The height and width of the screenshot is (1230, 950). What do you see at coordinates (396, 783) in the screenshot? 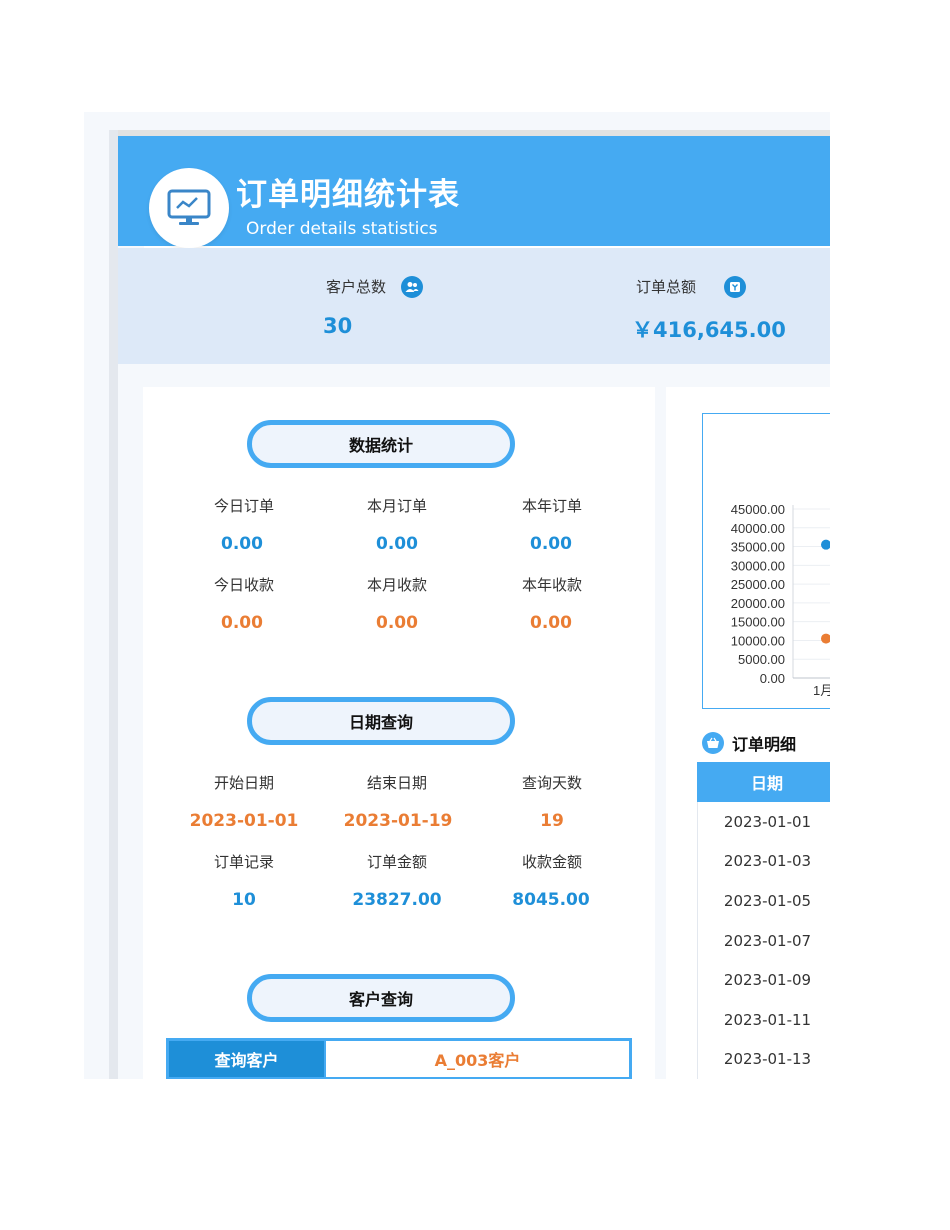
I see `end-date-label: 结束日期` at bounding box center [396, 783].